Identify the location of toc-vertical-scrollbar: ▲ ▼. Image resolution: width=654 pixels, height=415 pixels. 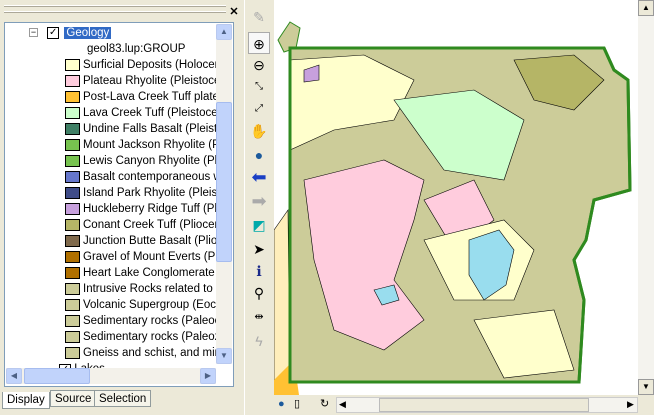
(224, 194).